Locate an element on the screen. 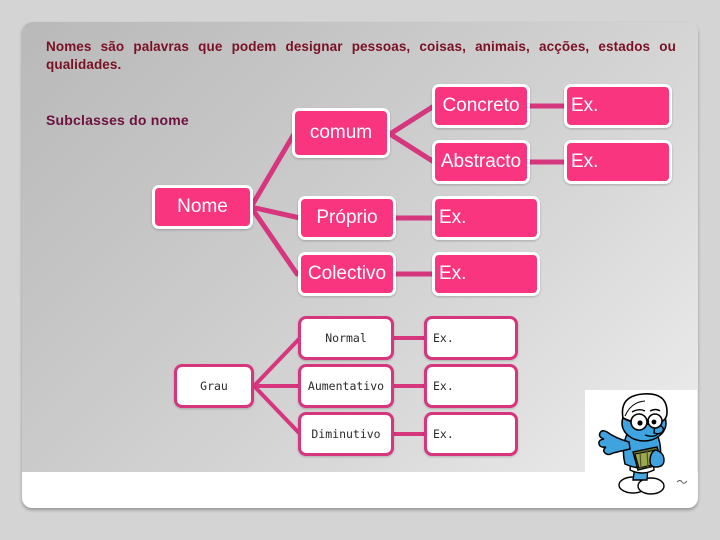 The image size is (720, 540). node-concreto: Concreto is located at coordinates (481, 106).